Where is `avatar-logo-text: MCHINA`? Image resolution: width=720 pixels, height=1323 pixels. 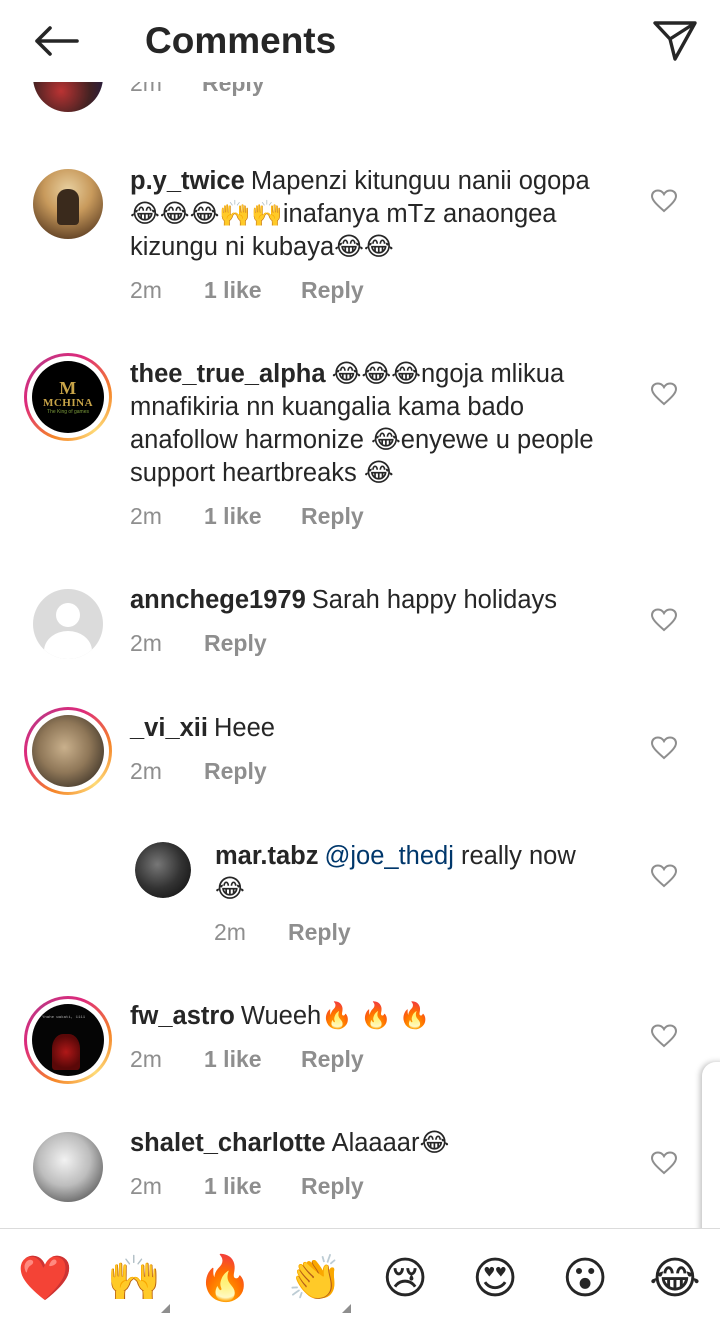 avatar-logo-text: MCHINA is located at coordinates (68, 403).